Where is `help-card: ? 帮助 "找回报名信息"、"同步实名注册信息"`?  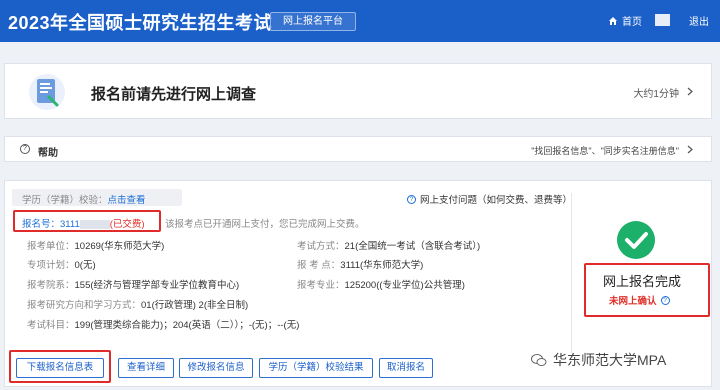 help-card: ? 帮助 "找回报名信息"、"同步实名注册信息" is located at coordinates (358, 149).